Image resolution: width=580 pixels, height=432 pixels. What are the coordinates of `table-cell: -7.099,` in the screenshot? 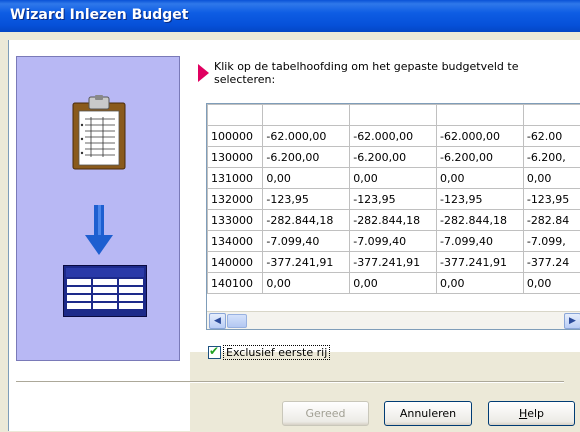 It's located at (551, 241).